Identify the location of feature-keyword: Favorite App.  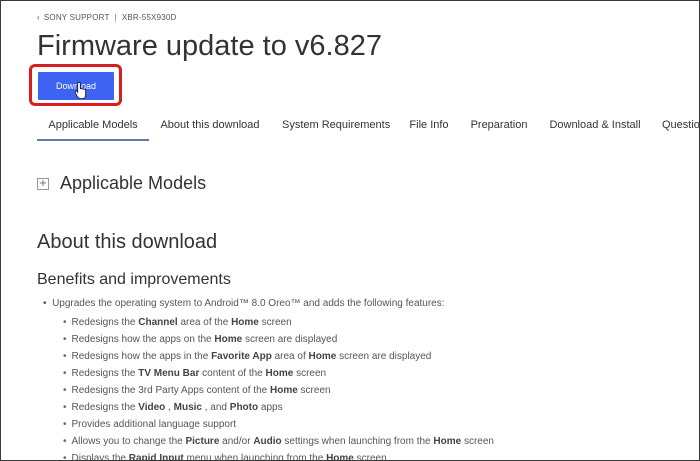
(241, 356).